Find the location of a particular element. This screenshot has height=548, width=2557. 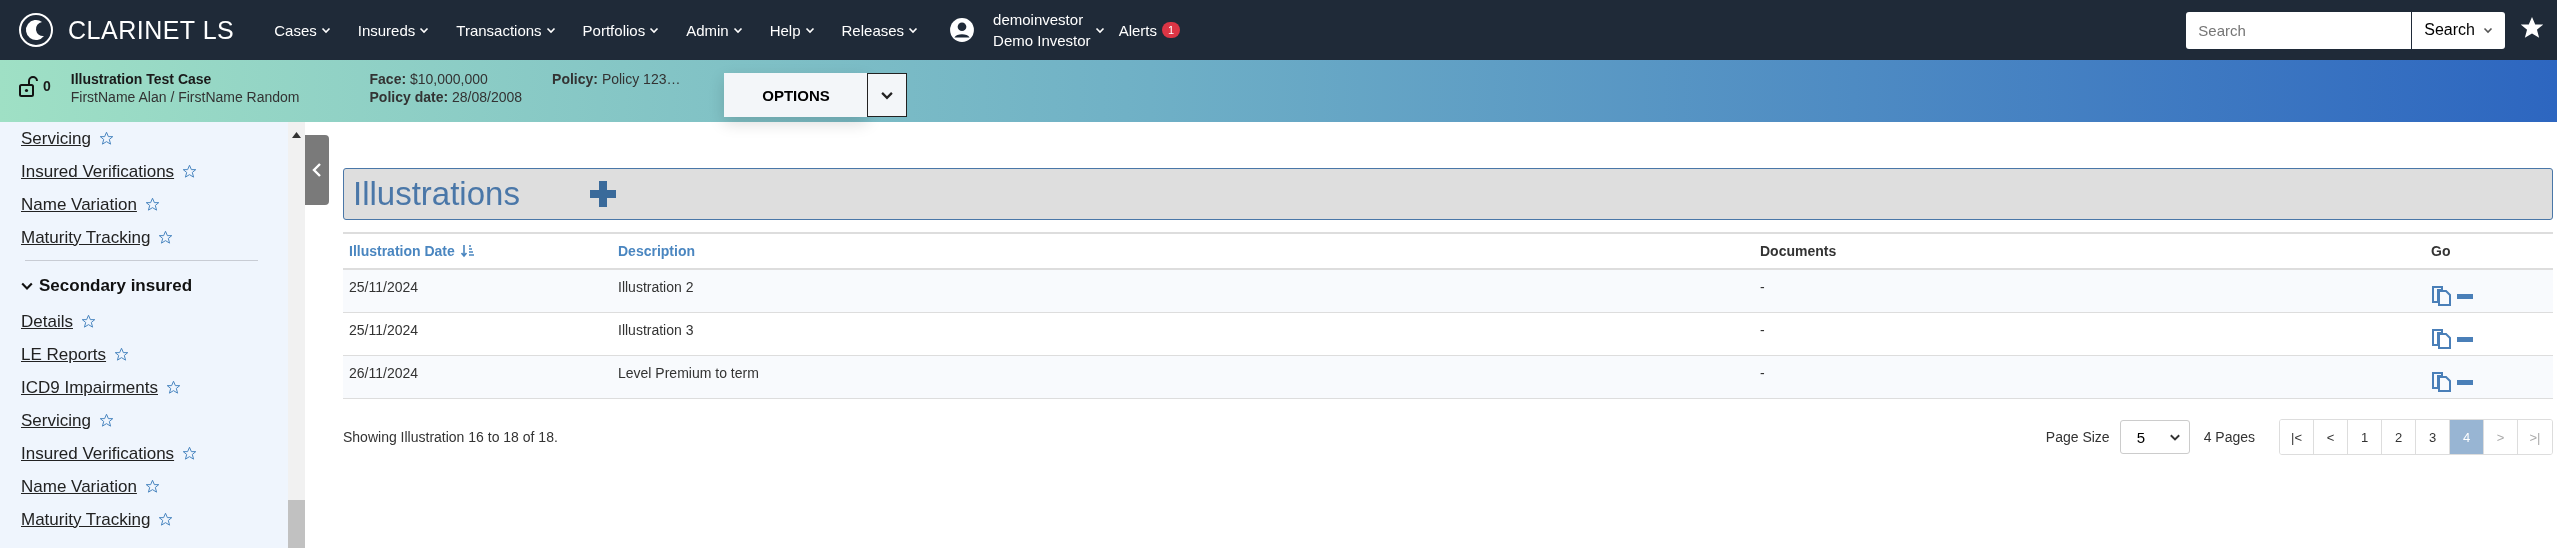

section-title: Illustrations is located at coordinates (436, 194).